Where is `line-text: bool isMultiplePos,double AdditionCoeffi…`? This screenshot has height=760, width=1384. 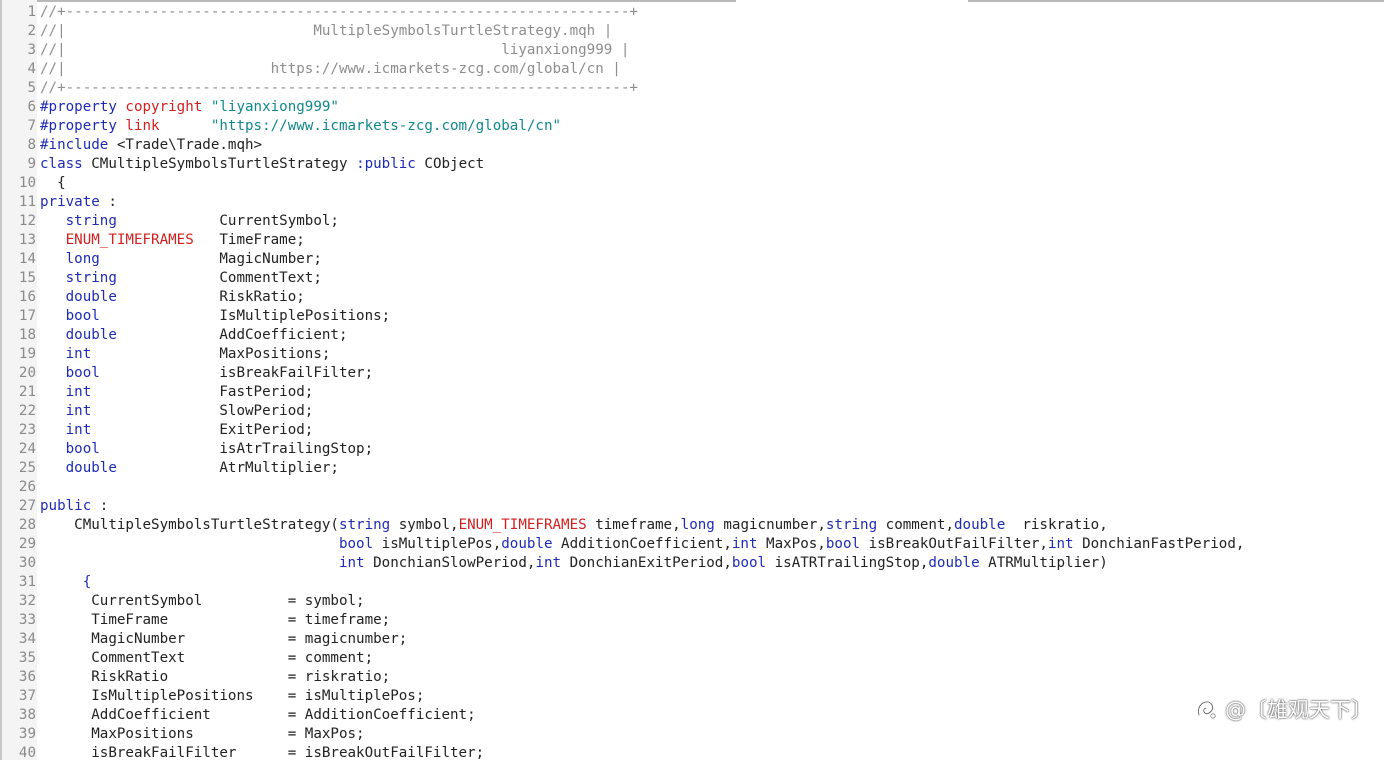 line-text: bool isMultiplePos,double AdditionCoeffi… is located at coordinates (642, 544).